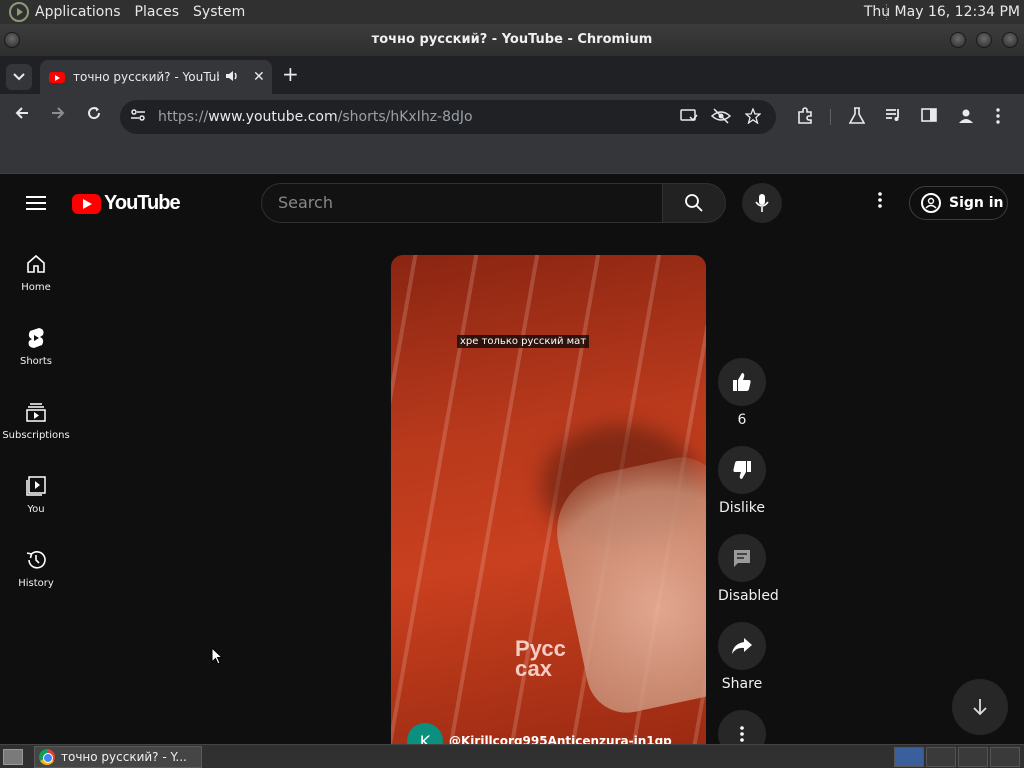 The width and height of the screenshot is (1024, 768). What do you see at coordinates (425, 733) in the screenshot?
I see `channel-avatar: K` at bounding box center [425, 733].